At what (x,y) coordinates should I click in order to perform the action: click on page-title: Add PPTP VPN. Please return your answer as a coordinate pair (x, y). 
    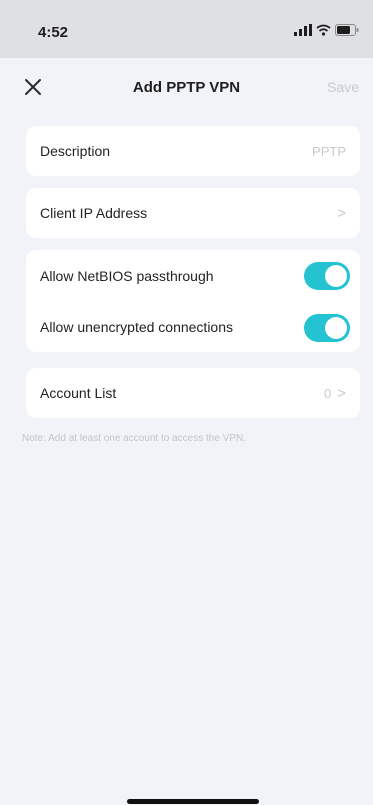
    Looking at the image, I should click on (186, 87).